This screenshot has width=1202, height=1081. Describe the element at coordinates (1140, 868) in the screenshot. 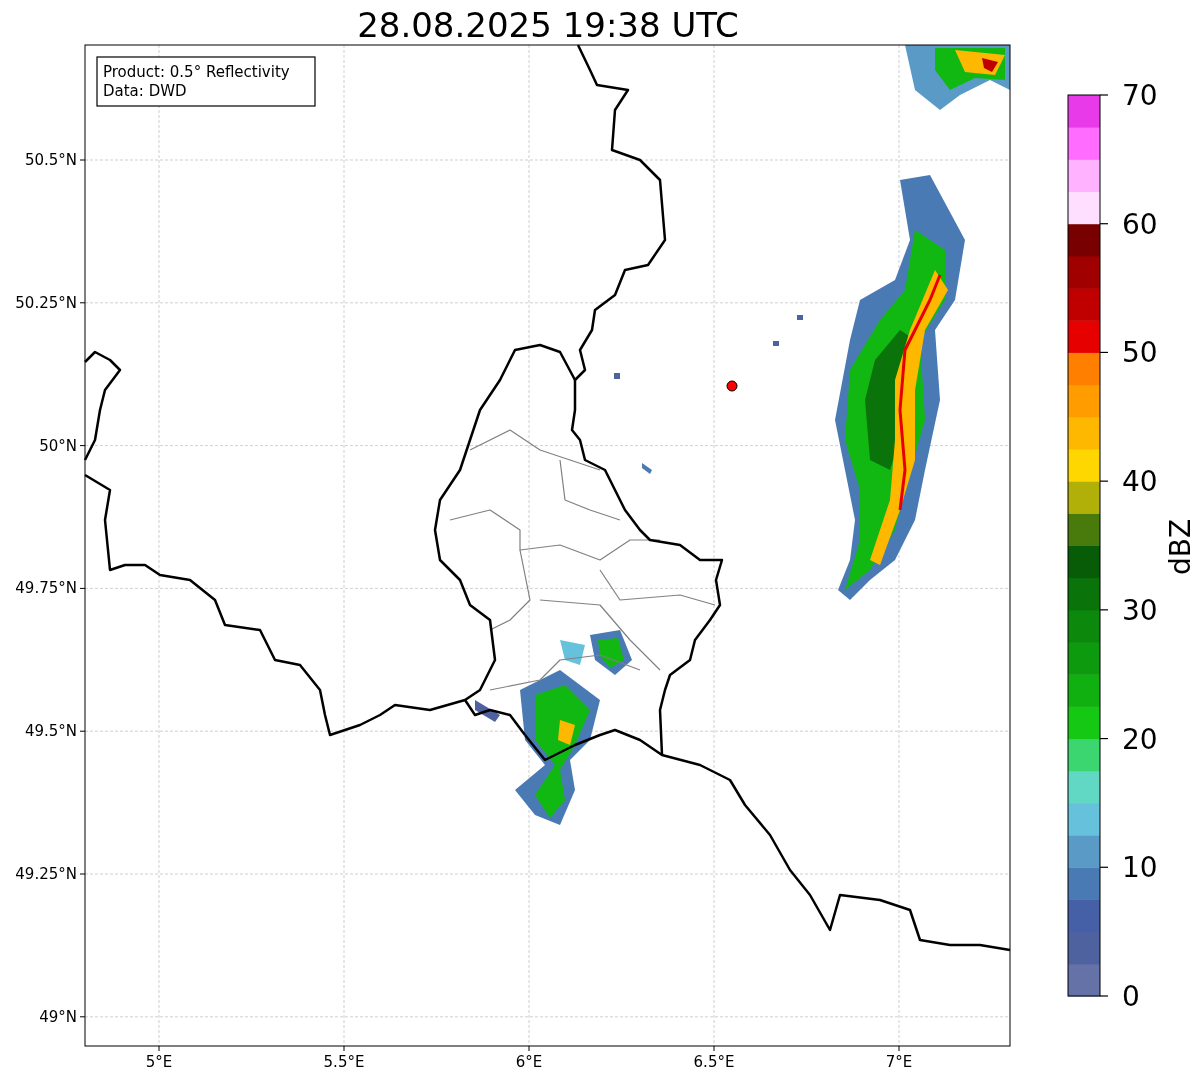

I see `colorbar-tick-label: 10` at that location.